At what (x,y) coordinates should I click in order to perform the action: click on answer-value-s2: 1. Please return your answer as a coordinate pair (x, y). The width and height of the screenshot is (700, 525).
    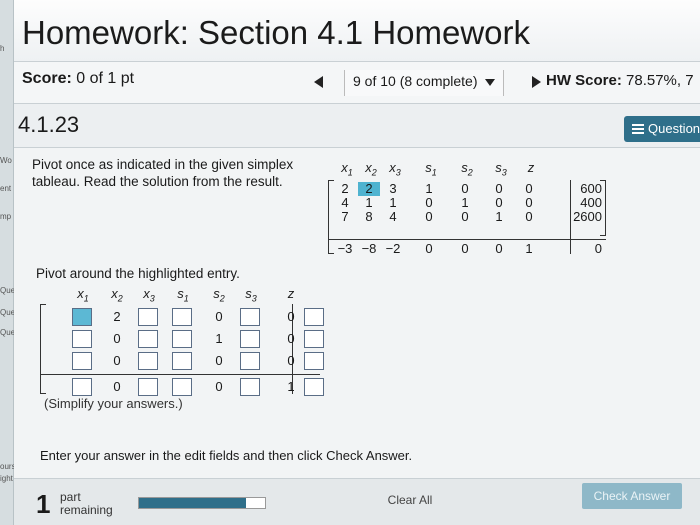
    Looking at the image, I should click on (219, 338).